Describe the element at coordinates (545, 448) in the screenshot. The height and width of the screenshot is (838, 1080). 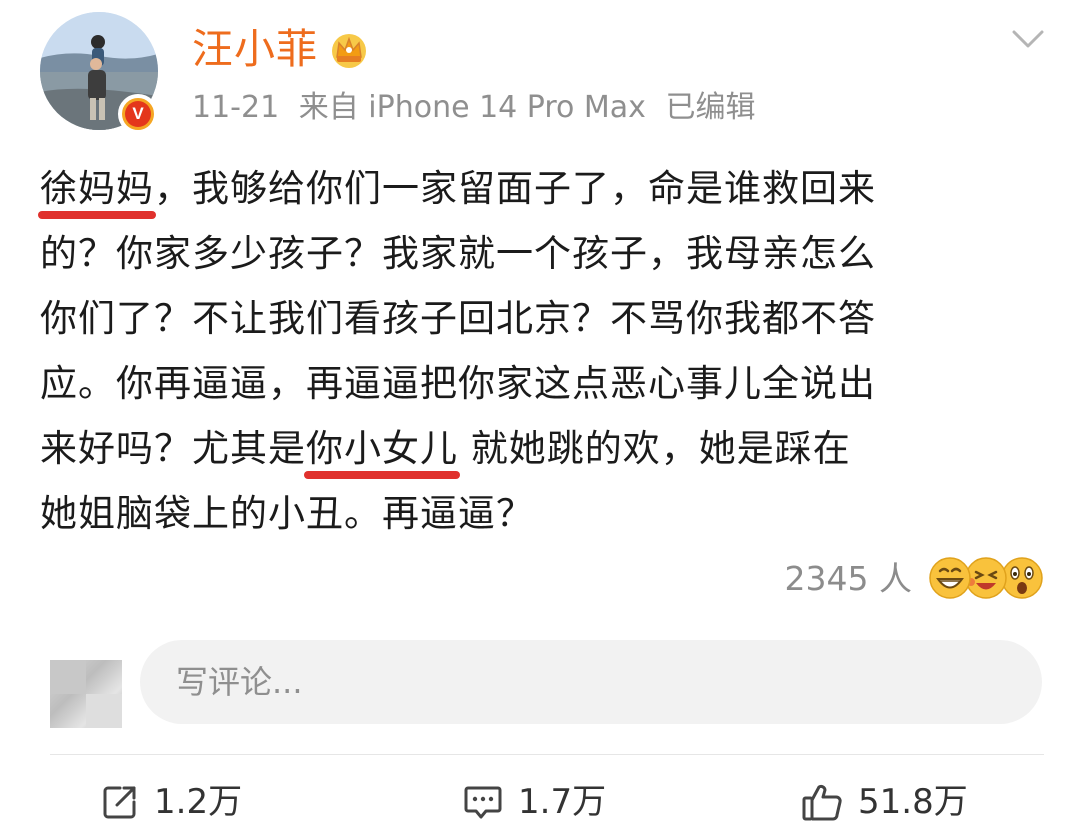
I see `post-line: 来好吗？尤其是你小女儿 就她跳的欢，她是踩在` at that location.